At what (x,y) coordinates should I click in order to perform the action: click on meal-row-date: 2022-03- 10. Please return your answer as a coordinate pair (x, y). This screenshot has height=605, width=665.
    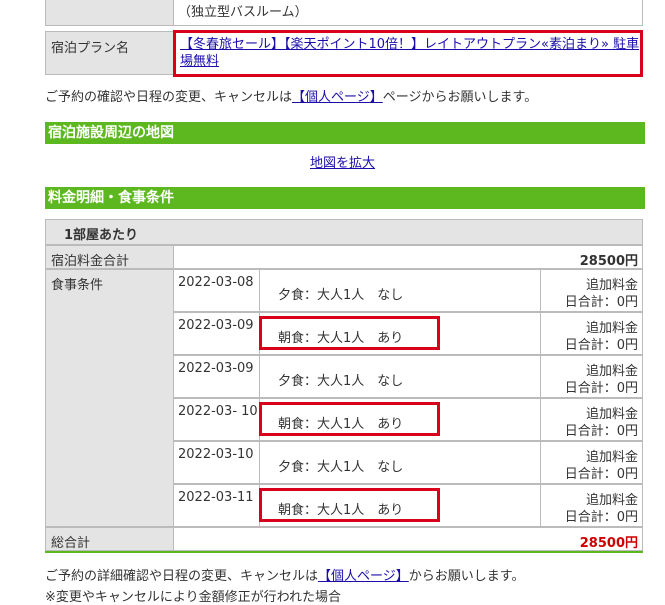
    Looking at the image, I should click on (218, 411).